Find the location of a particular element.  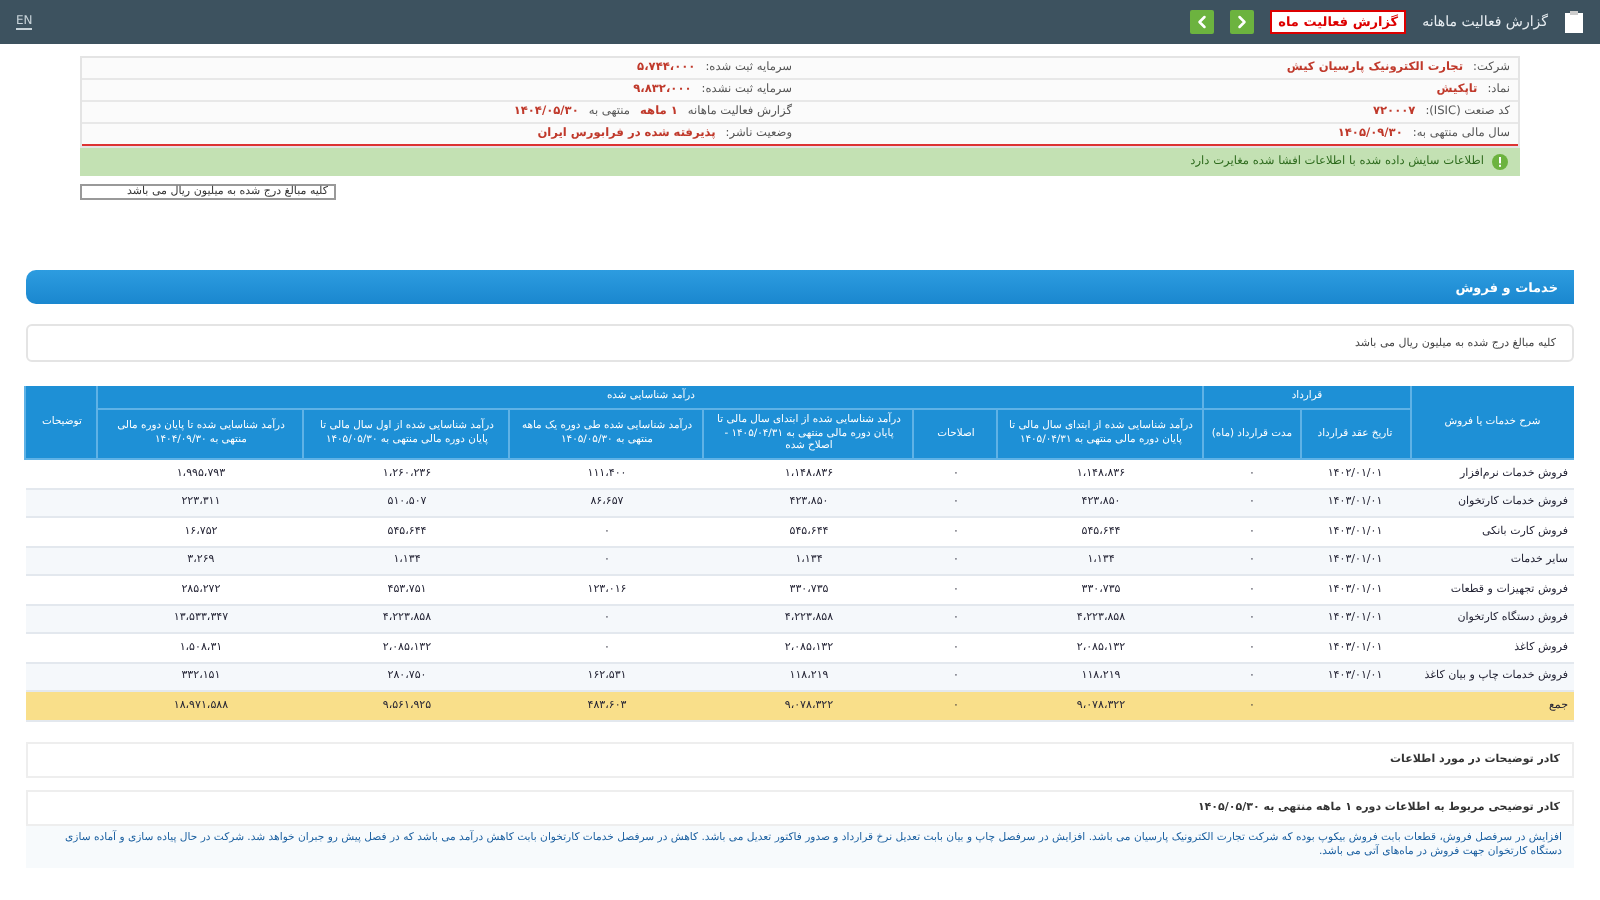

next-button is located at coordinates (1242, 22).